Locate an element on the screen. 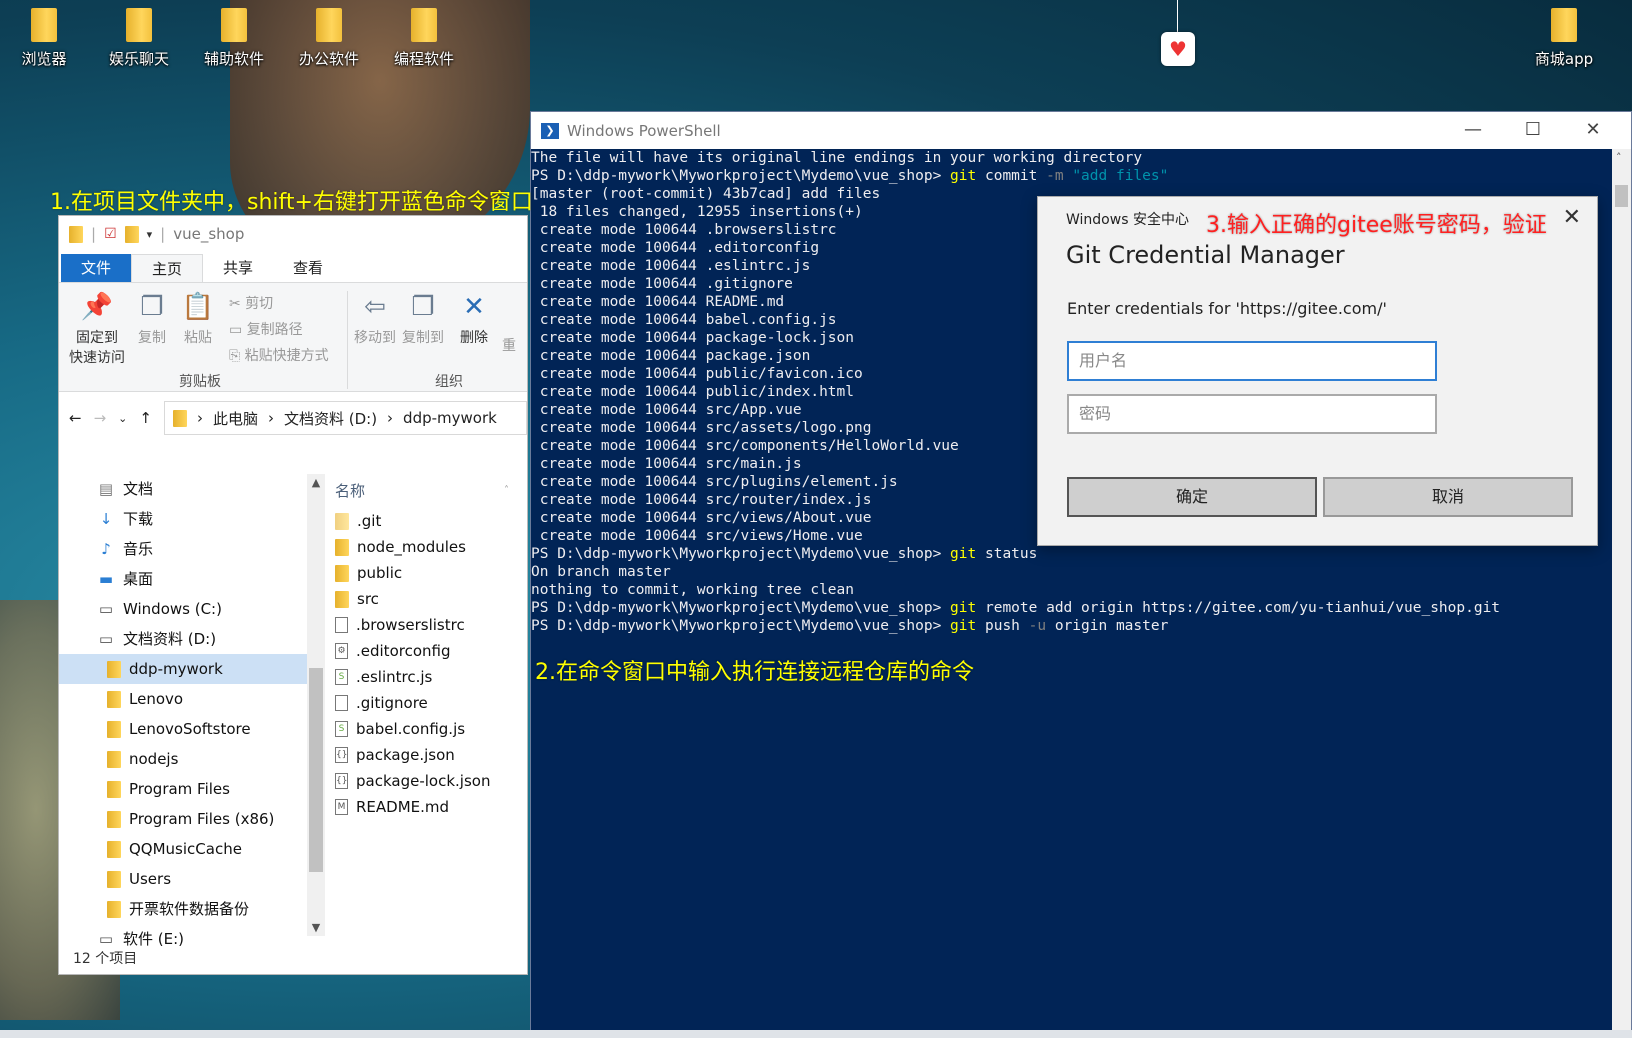  drive-icon: ▭ is located at coordinates (106, 639).